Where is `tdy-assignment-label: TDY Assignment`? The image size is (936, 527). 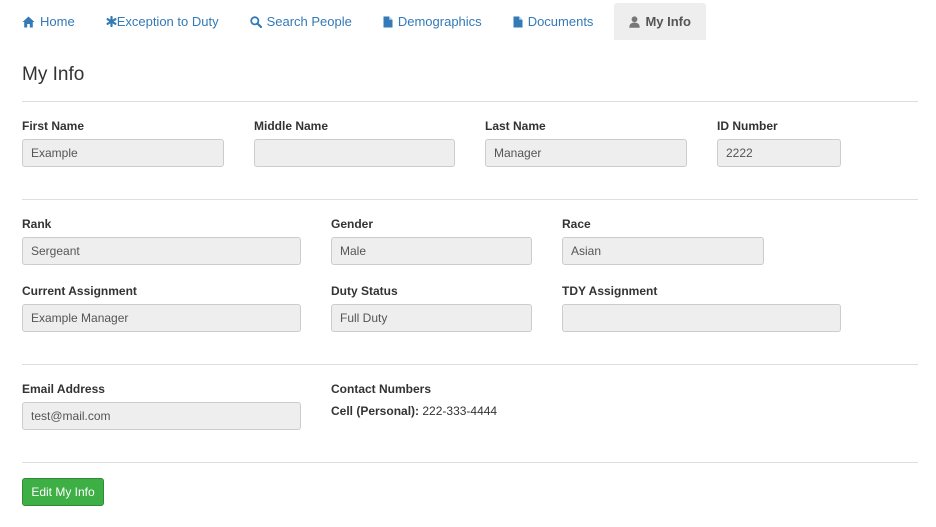
tdy-assignment-label: TDY Assignment is located at coordinates (610, 291).